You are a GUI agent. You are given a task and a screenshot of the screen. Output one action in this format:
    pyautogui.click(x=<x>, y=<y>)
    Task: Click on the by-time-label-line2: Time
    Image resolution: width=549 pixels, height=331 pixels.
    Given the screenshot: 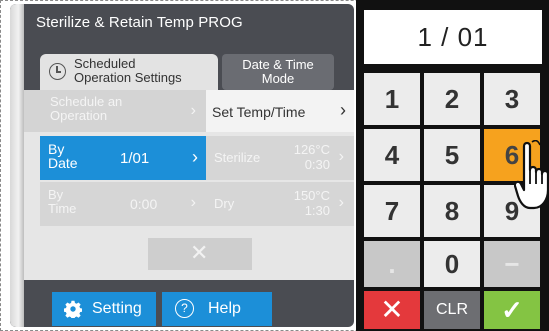 What is the action you would take?
    pyautogui.click(x=62, y=208)
    